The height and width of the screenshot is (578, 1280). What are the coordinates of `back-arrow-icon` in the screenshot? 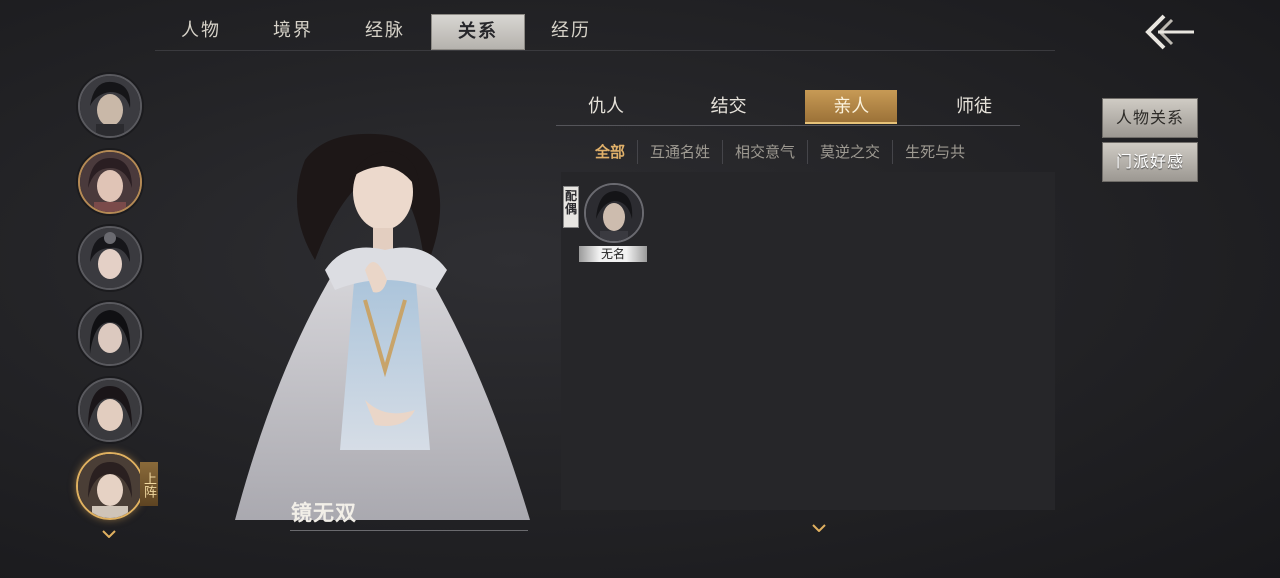 It's located at (1169, 32).